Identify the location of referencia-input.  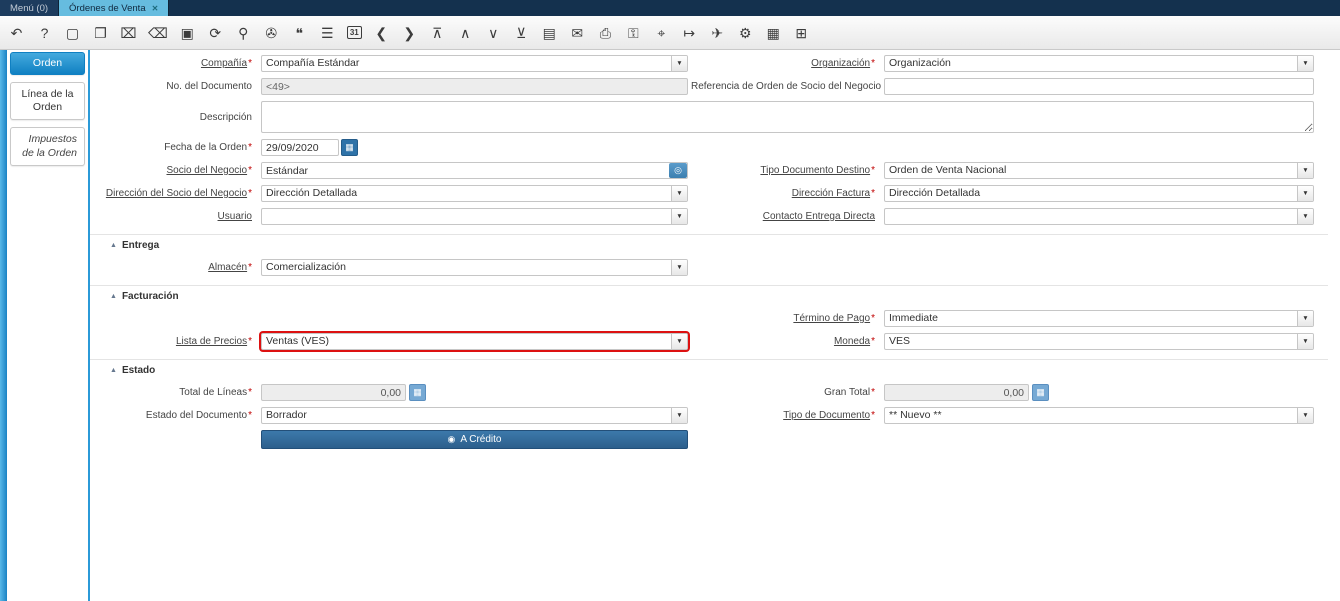
(1099, 86).